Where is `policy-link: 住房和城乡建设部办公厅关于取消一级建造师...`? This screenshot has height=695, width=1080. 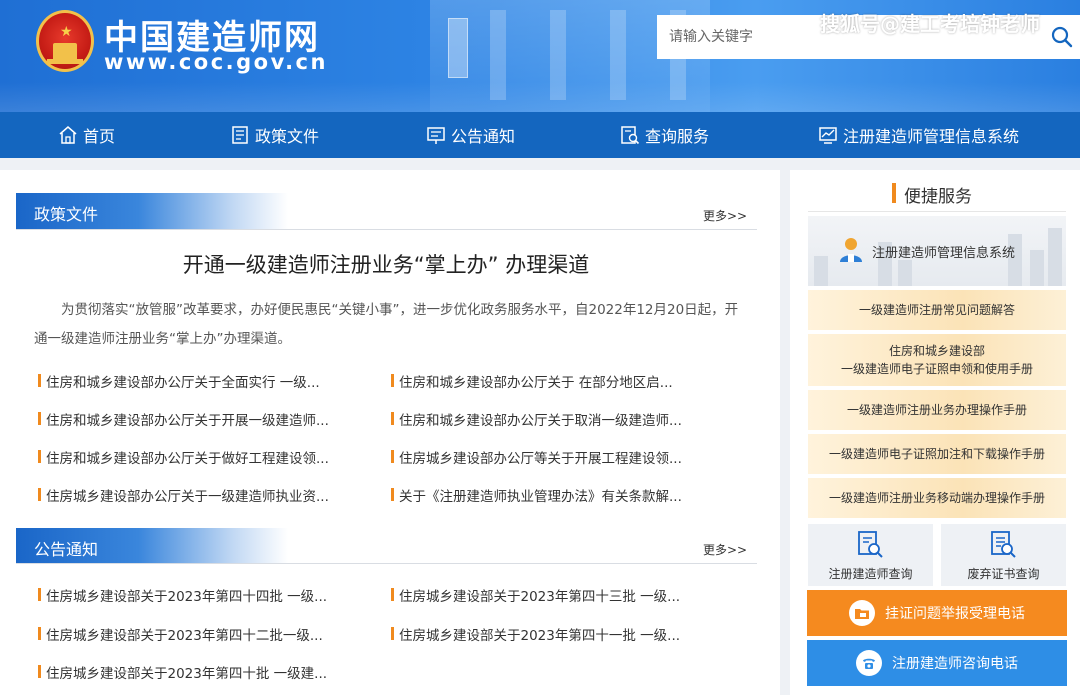 policy-link: 住房和城乡建设部办公厅关于取消一级建造师... is located at coordinates (536, 419).